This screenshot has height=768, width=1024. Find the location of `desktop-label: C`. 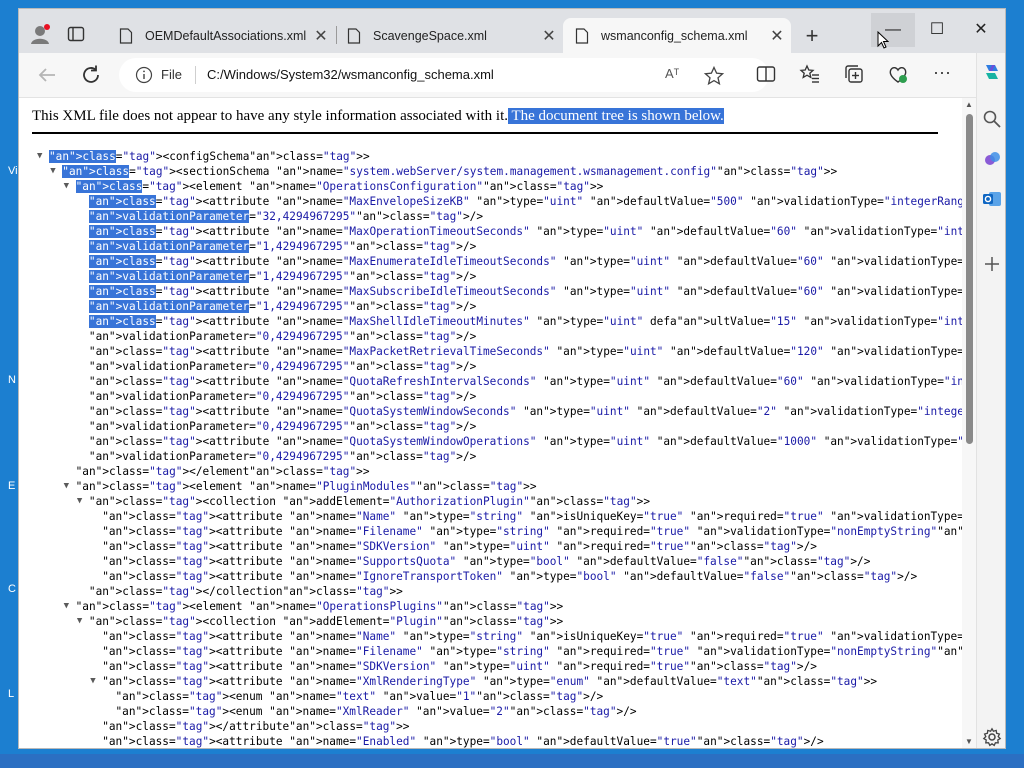

desktop-label: C is located at coordinates (12, 589).